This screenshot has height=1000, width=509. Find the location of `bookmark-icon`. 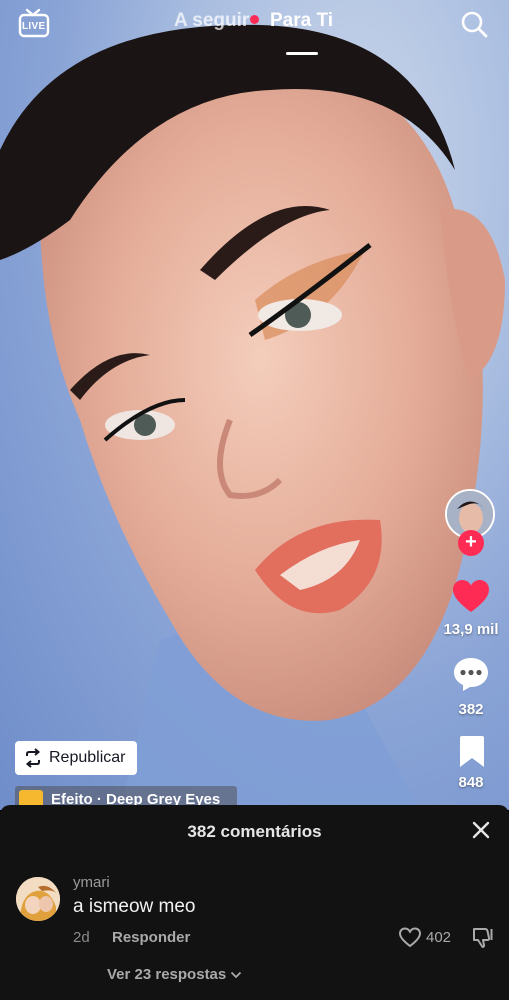

bookmark-icon is located at coordinates (472, 751).